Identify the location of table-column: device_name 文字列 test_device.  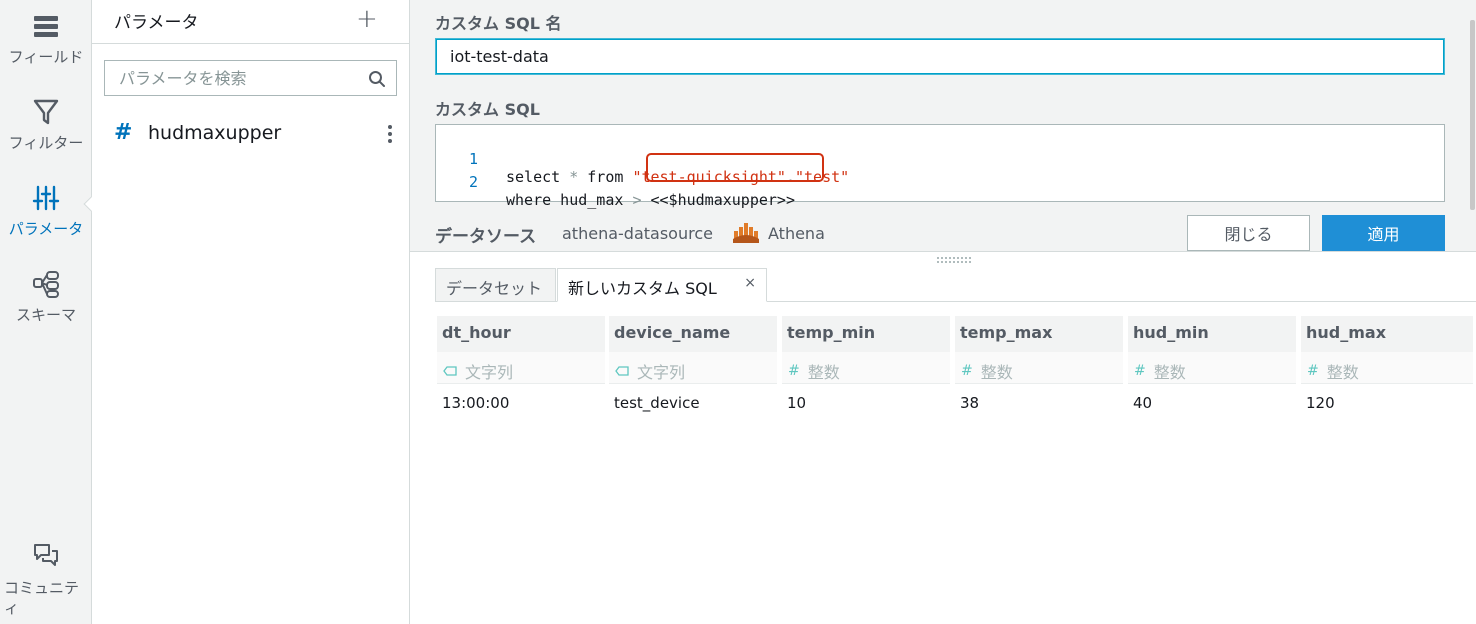
(693, 371).